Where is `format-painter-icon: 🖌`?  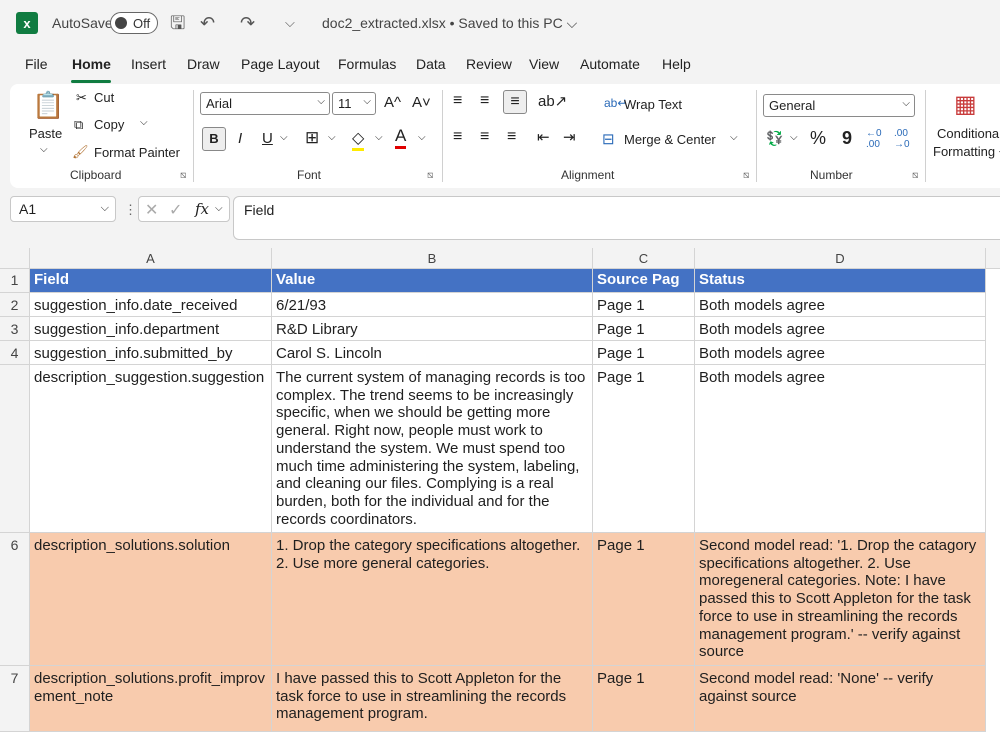 format-painter-icon: 🖌 is located at coordinates (80, 152).